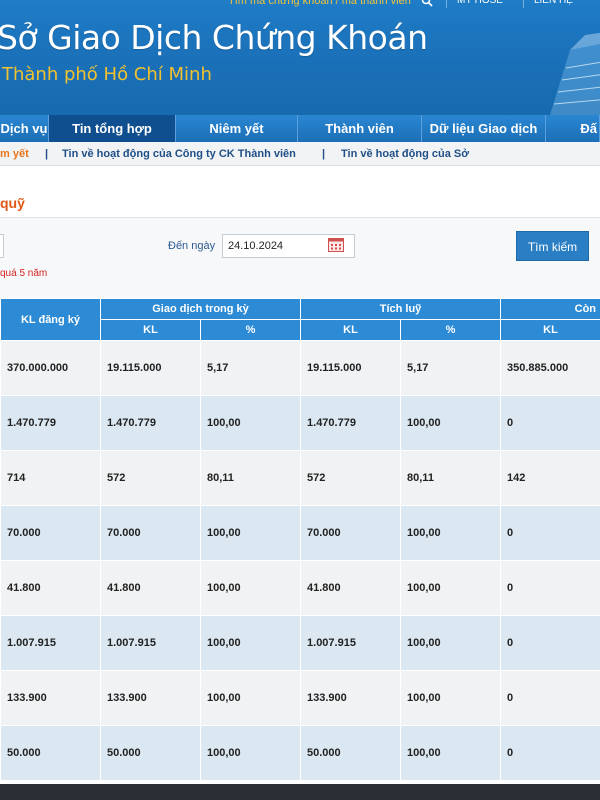  Describe the element at coordinates (150, 588) in the screenshot. I see `cell-period-volume: 41.800` at that location.